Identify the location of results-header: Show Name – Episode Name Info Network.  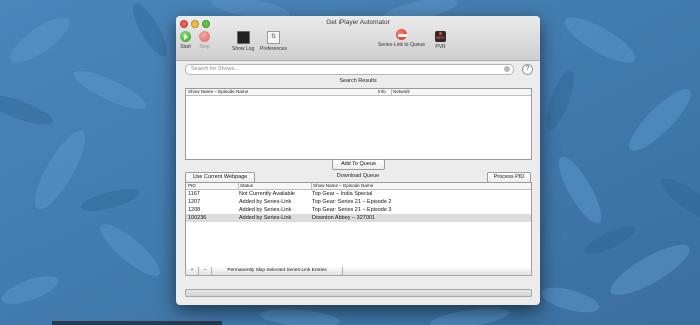
(358, 92).